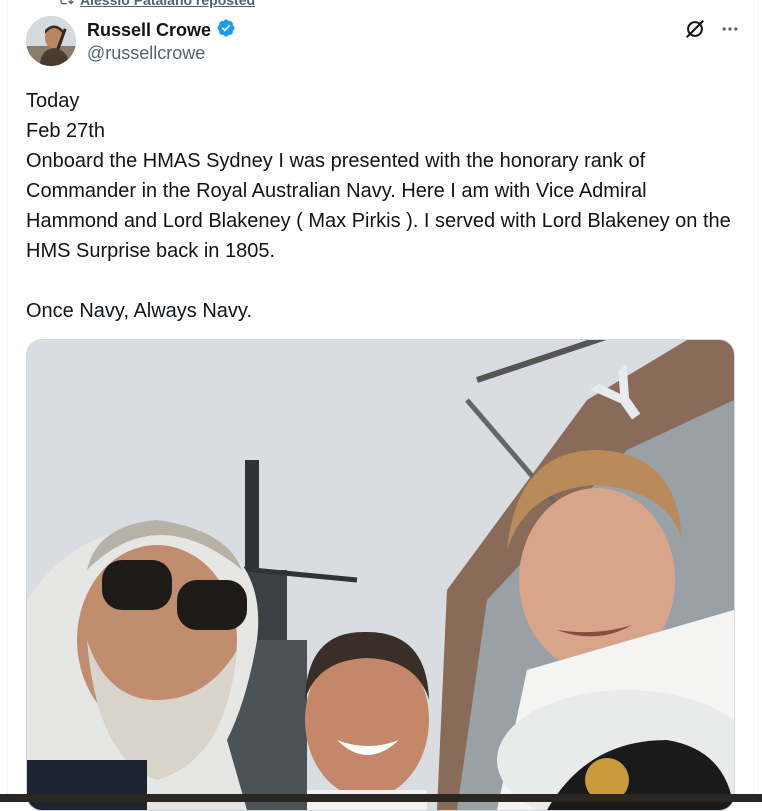 Image resolution: width=762 pixels, height=811 pixels. I want to click on taskbar-edge, so click(381, 798).